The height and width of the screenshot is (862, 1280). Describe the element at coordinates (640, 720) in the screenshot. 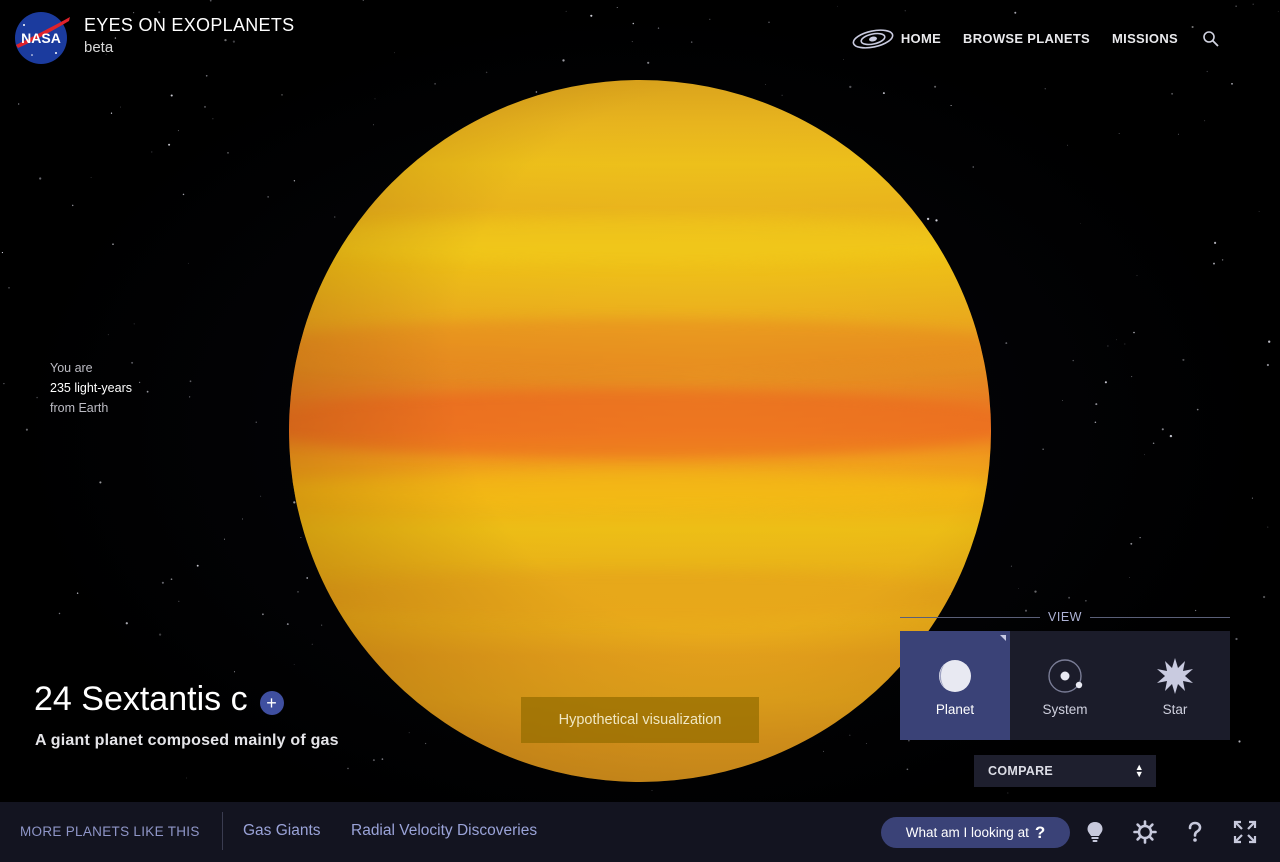

I see `hypothetical-visualization-badge: Hypothetical visualization` at that location.